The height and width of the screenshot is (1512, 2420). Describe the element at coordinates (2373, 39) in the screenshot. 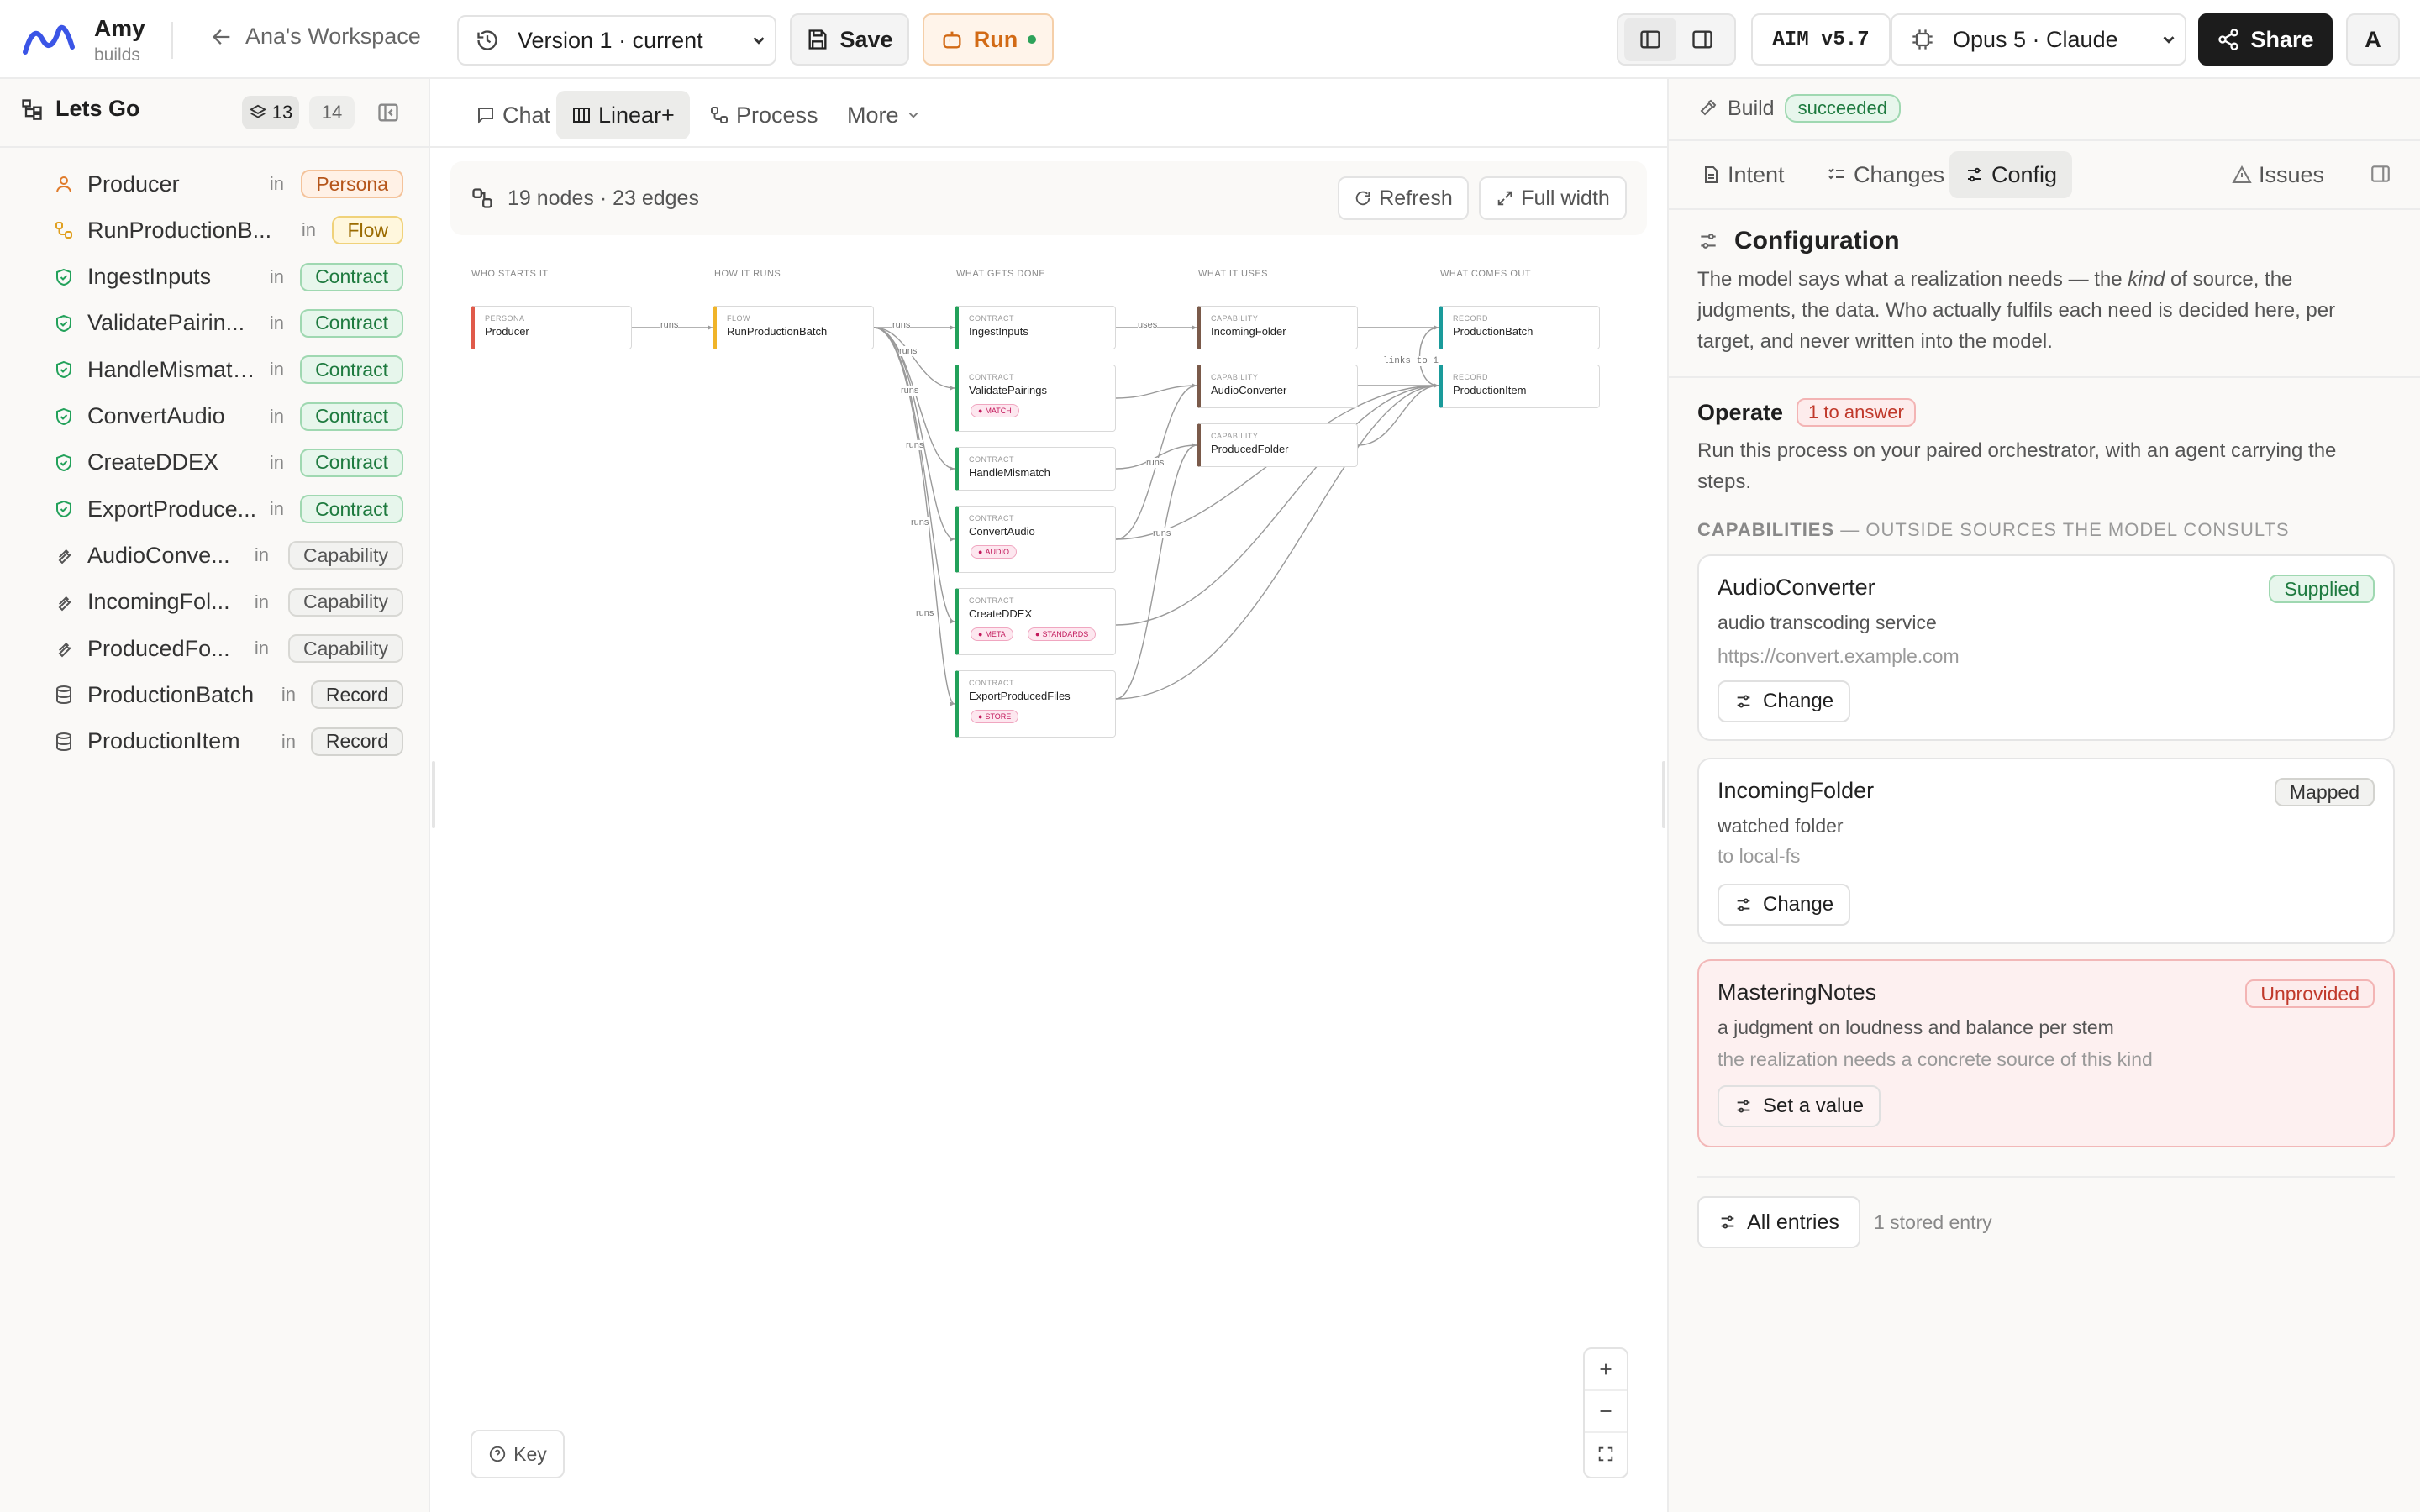

I see `user-avatar: A` at that location.